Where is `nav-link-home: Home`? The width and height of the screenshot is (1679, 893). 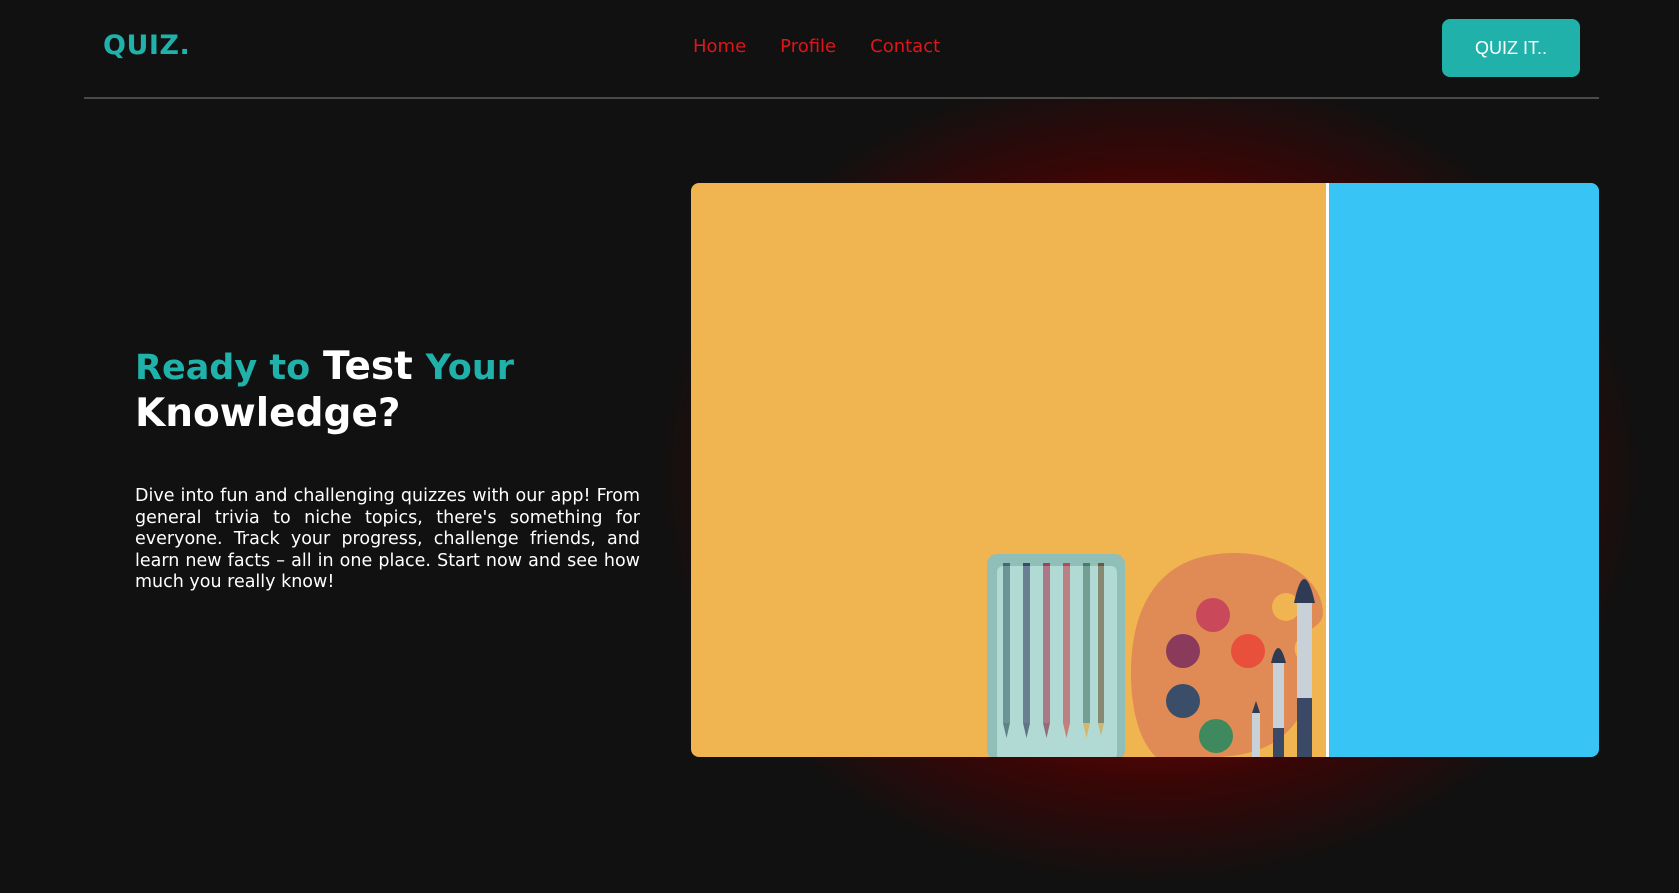
nav-link-home: Home is located at coordinates (719, 46).